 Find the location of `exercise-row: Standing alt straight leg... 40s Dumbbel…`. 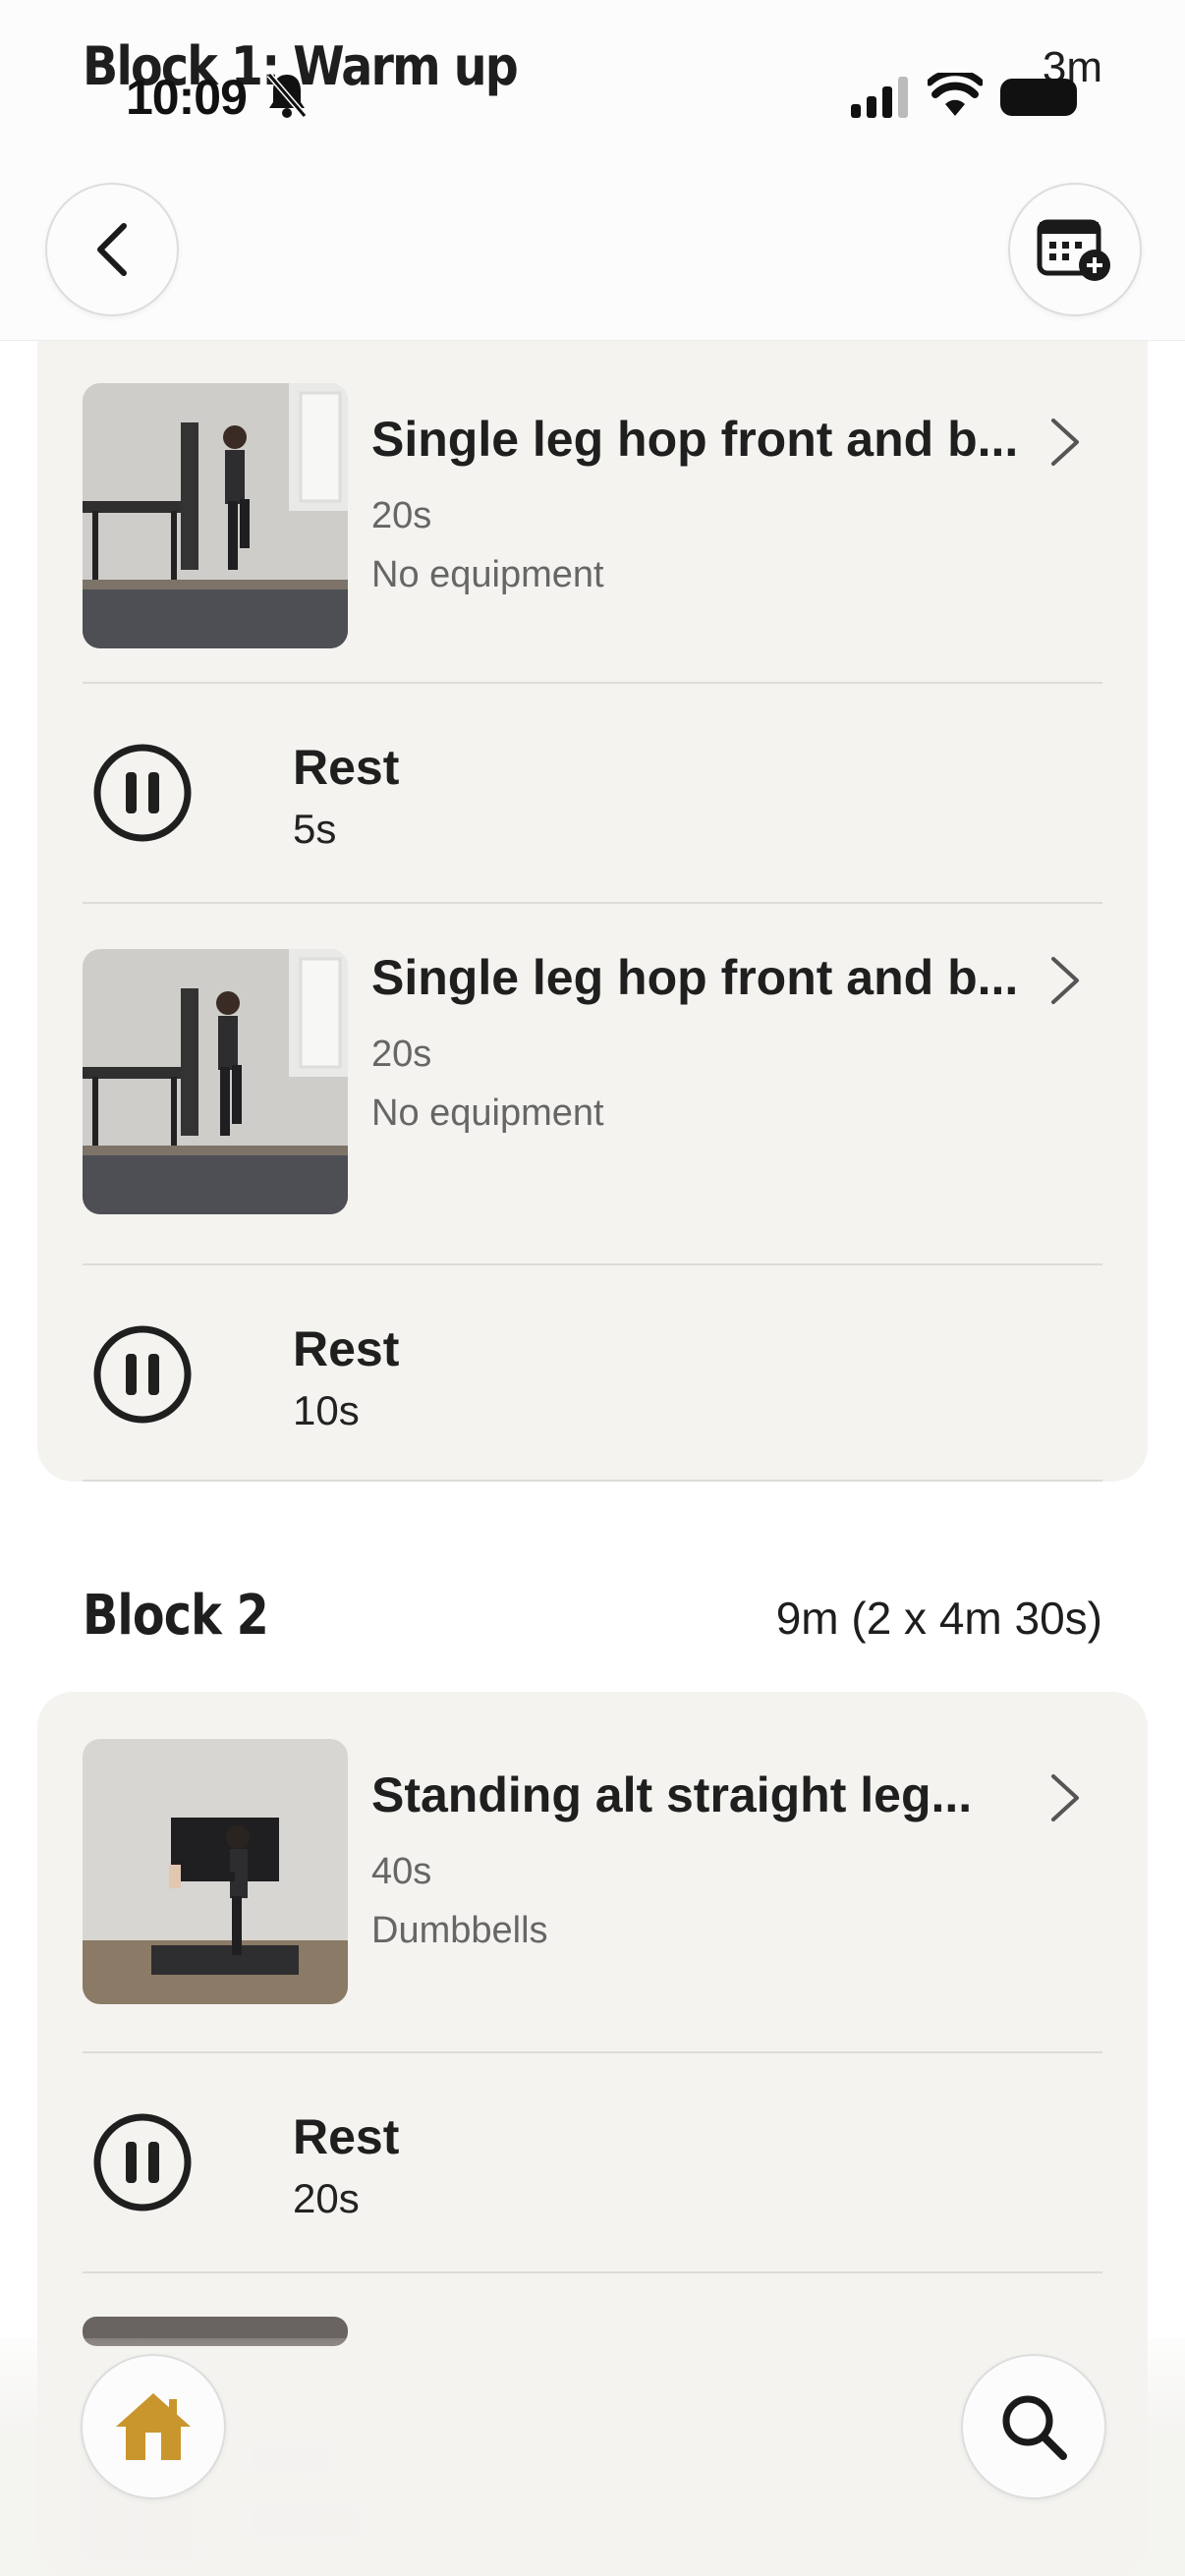

exercise-row: Standing alt straight leg... 40s Dumbbel… is located at coordinates (592, 1890).